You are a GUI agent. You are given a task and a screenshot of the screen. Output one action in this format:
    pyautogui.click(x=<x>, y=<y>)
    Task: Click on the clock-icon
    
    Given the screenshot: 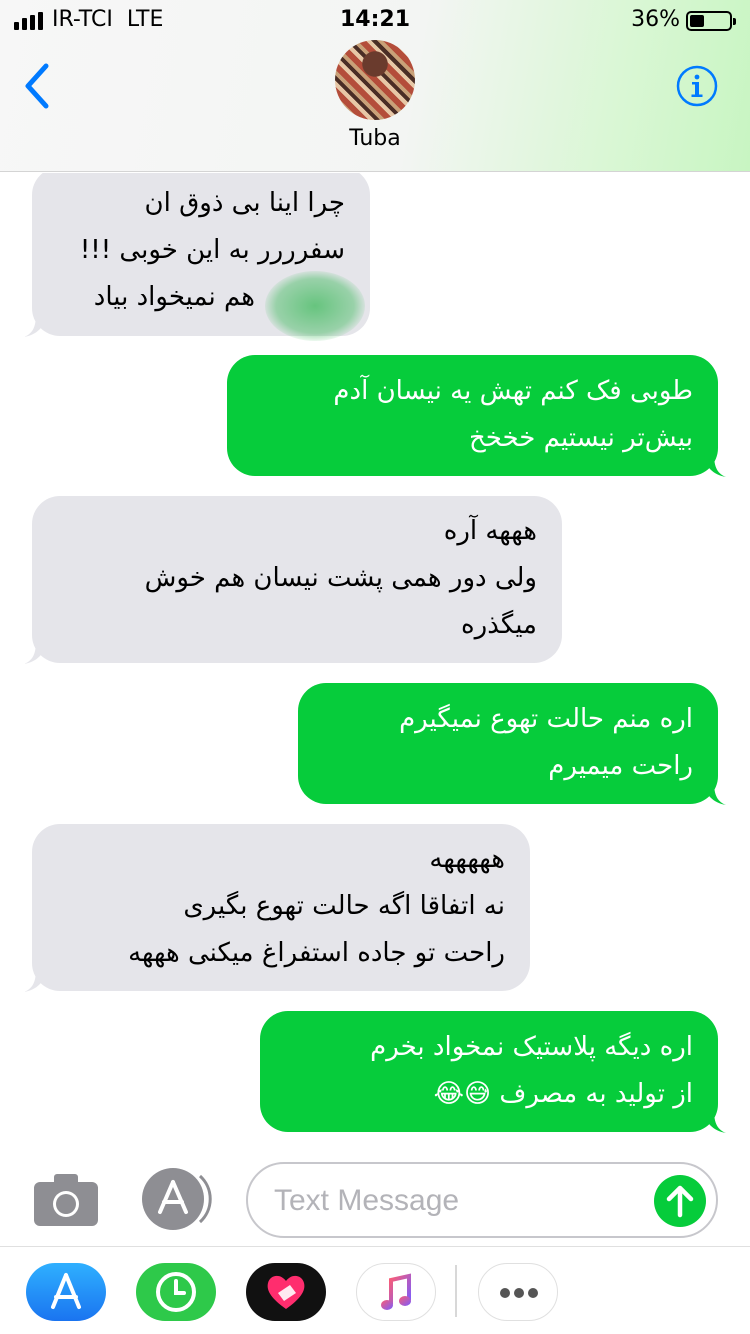 What is the action you would take?
    pyautogui.click(x=176, y=1292)
    